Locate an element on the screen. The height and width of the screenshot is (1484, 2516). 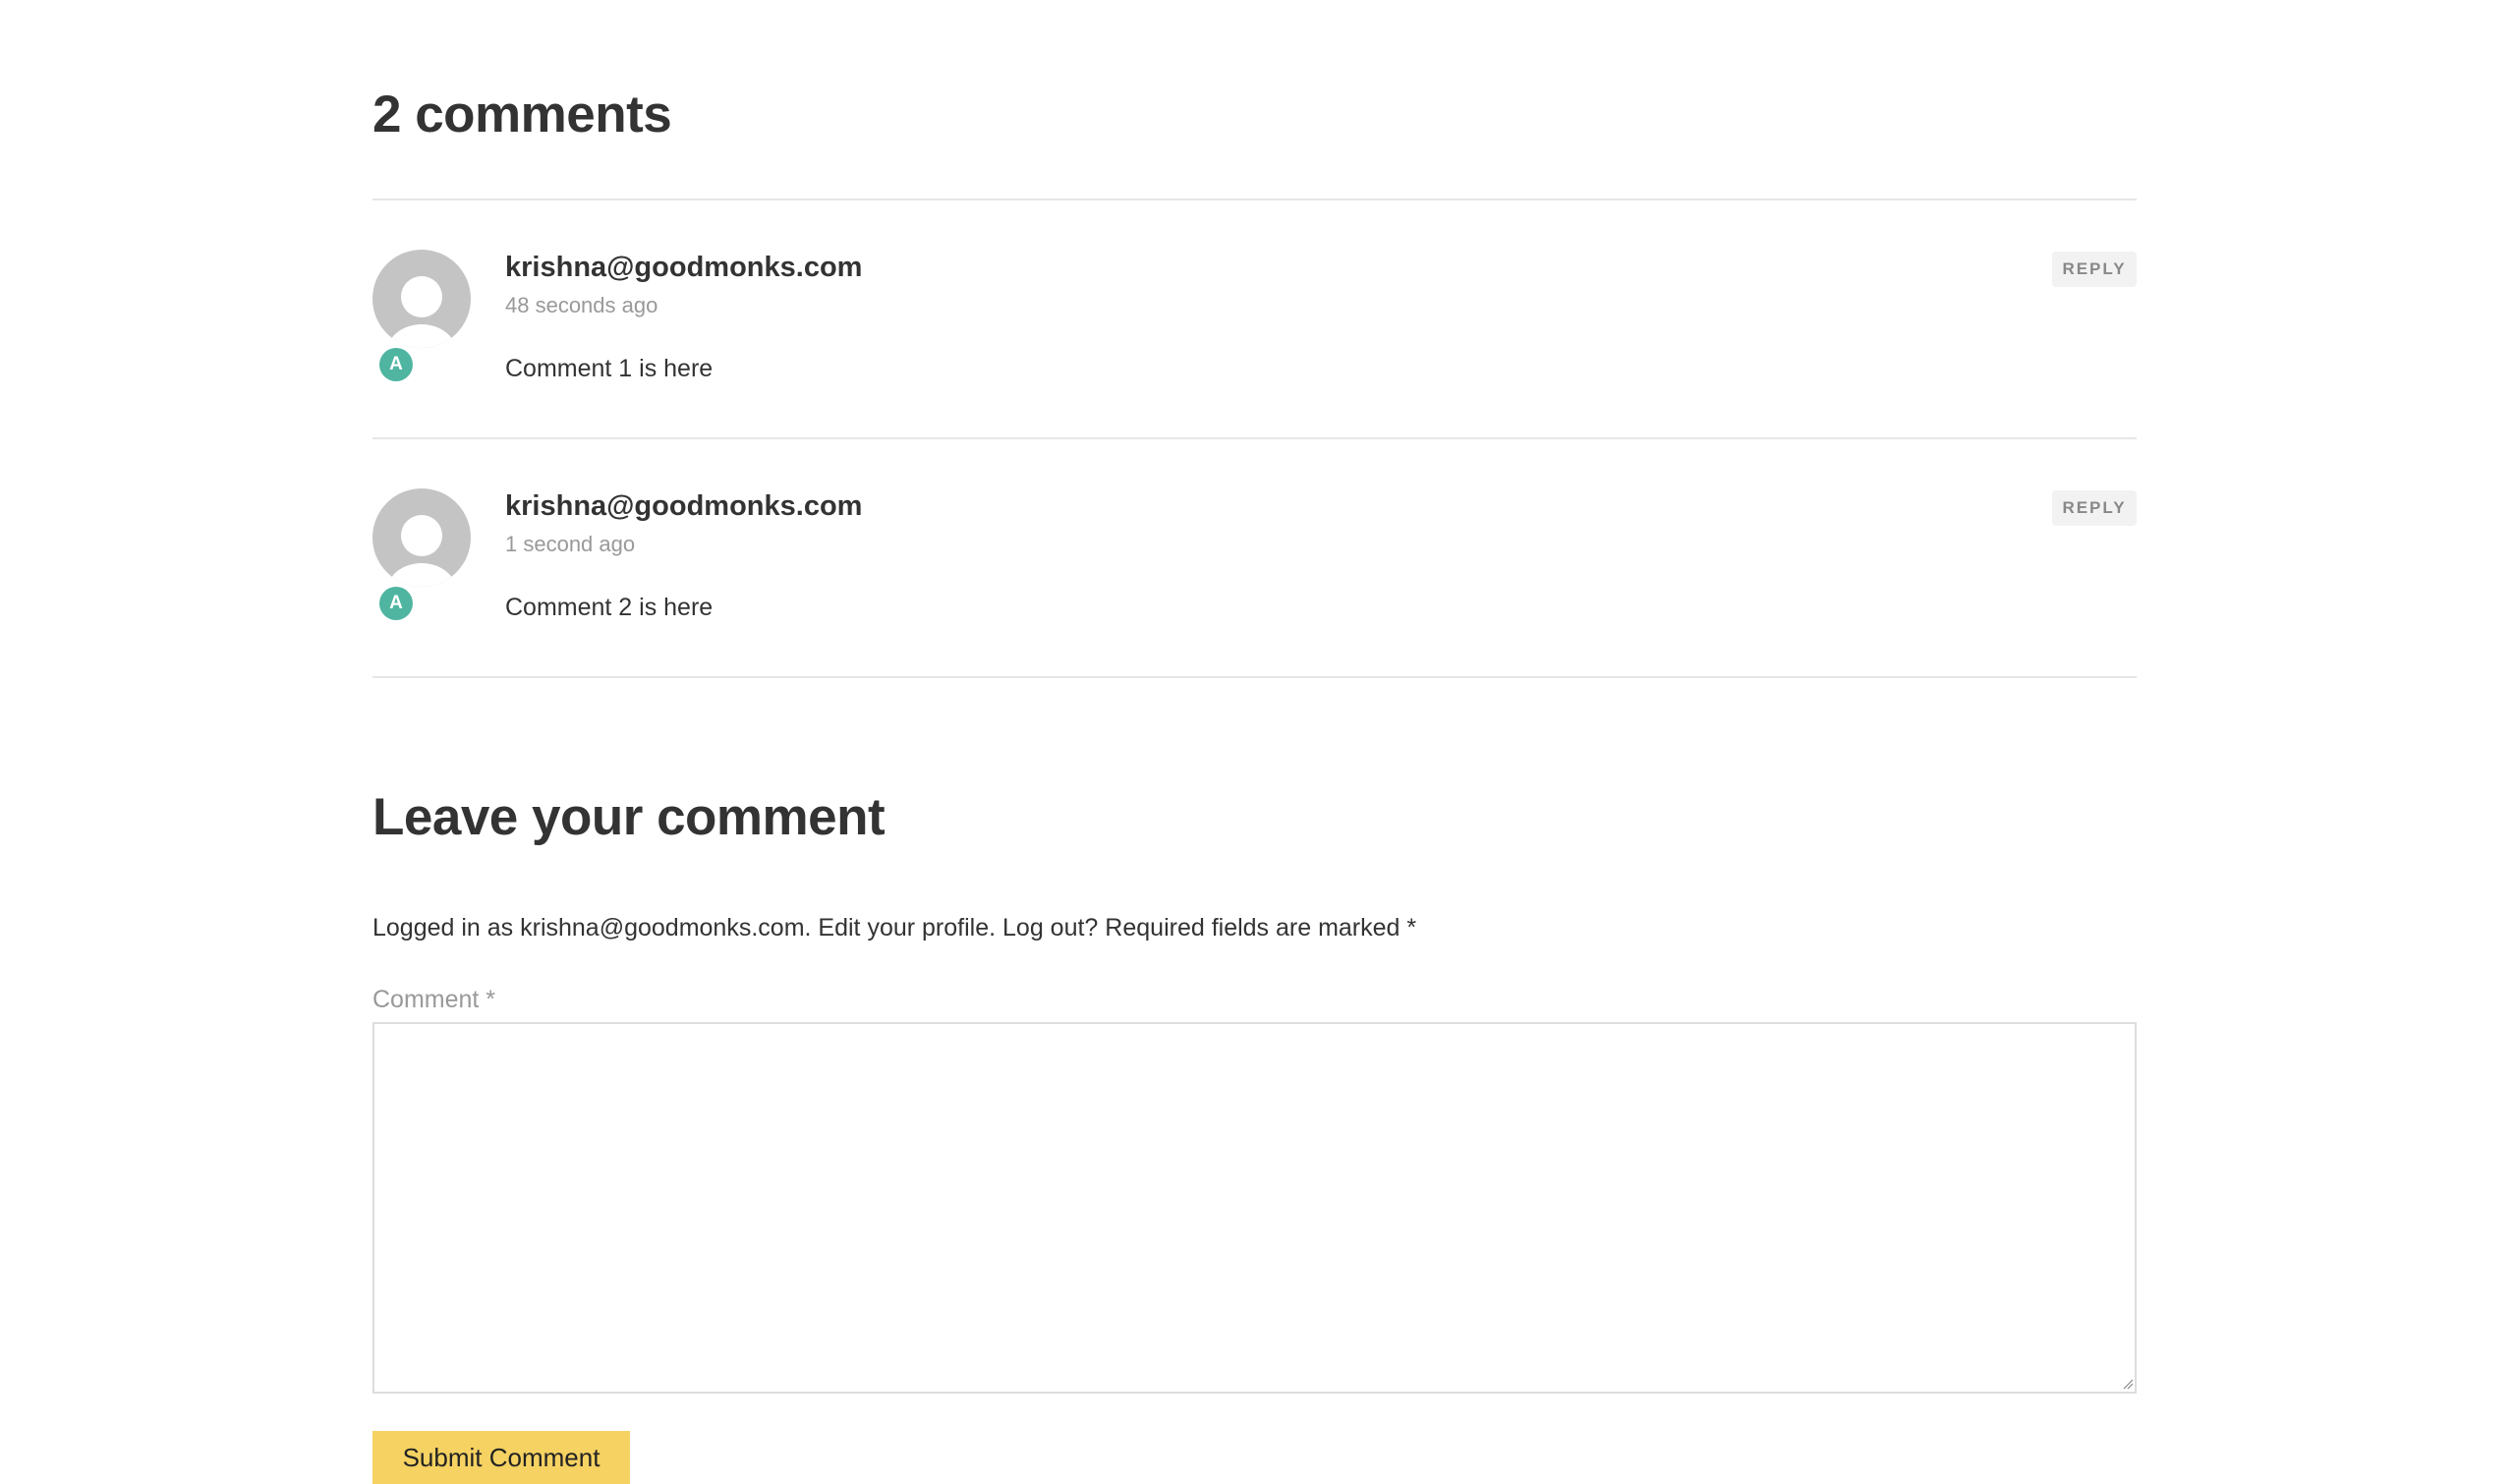
submit-comment-button: Submit Comment is located at coordinates (501, 1457).